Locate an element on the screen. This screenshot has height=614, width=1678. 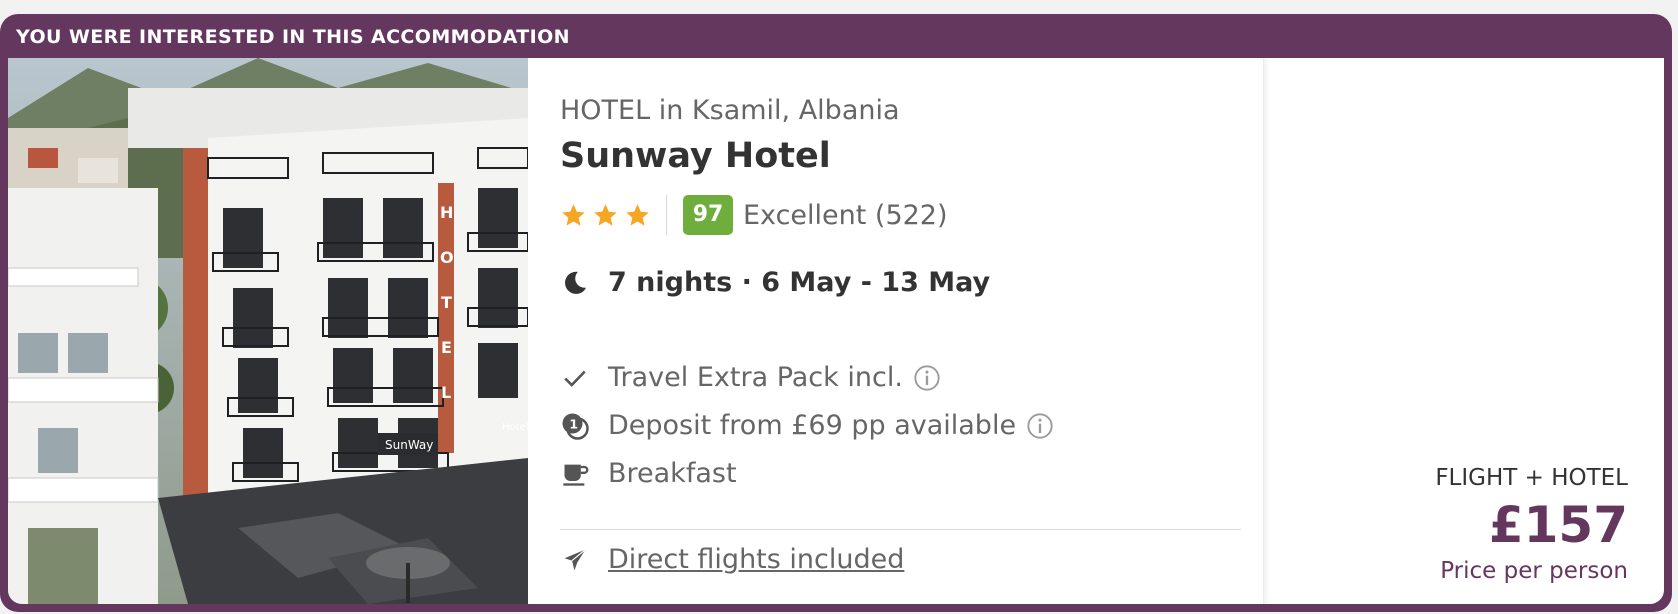
price-amount: £157 is located at coordinates (1558, 525).